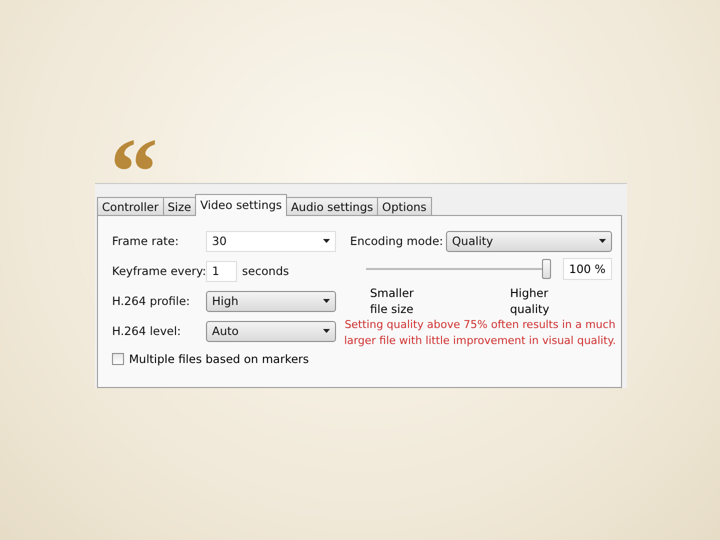 The height and width of the screenshot is (540, 720). What do you see at coordinates (134, 150) in the screenshot?
I see `quote-mark: “` at bounding box center [134, 150].